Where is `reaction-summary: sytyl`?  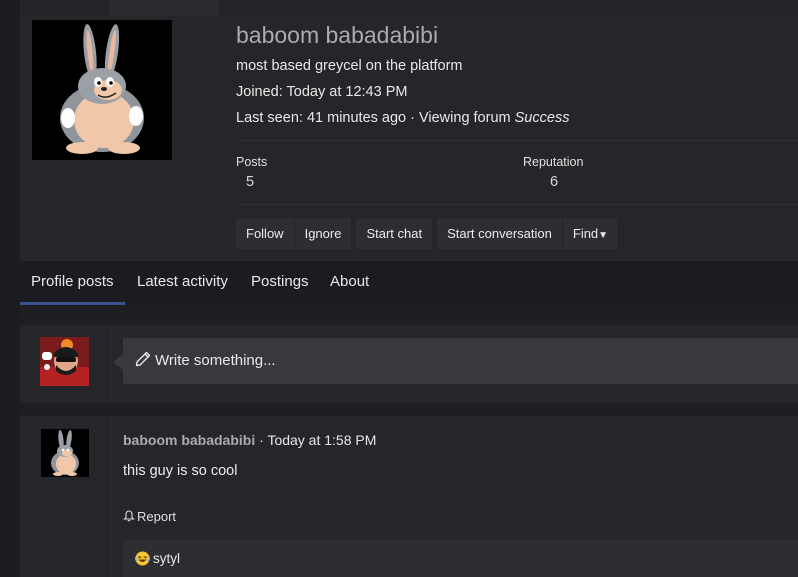
reaction-summary: sytyl is located at coordinates (460, 558).